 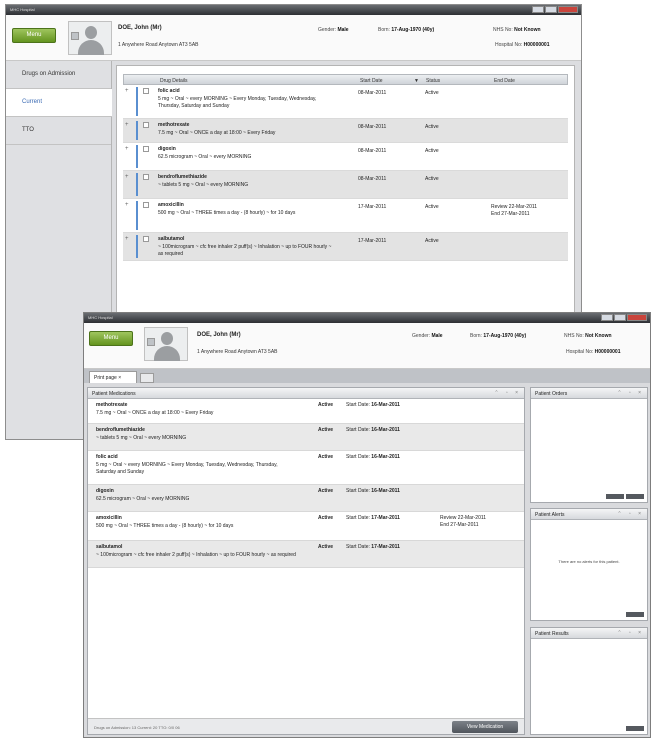 I want to click on sort-desc-icon: ▼, so click(x=416, y=81).